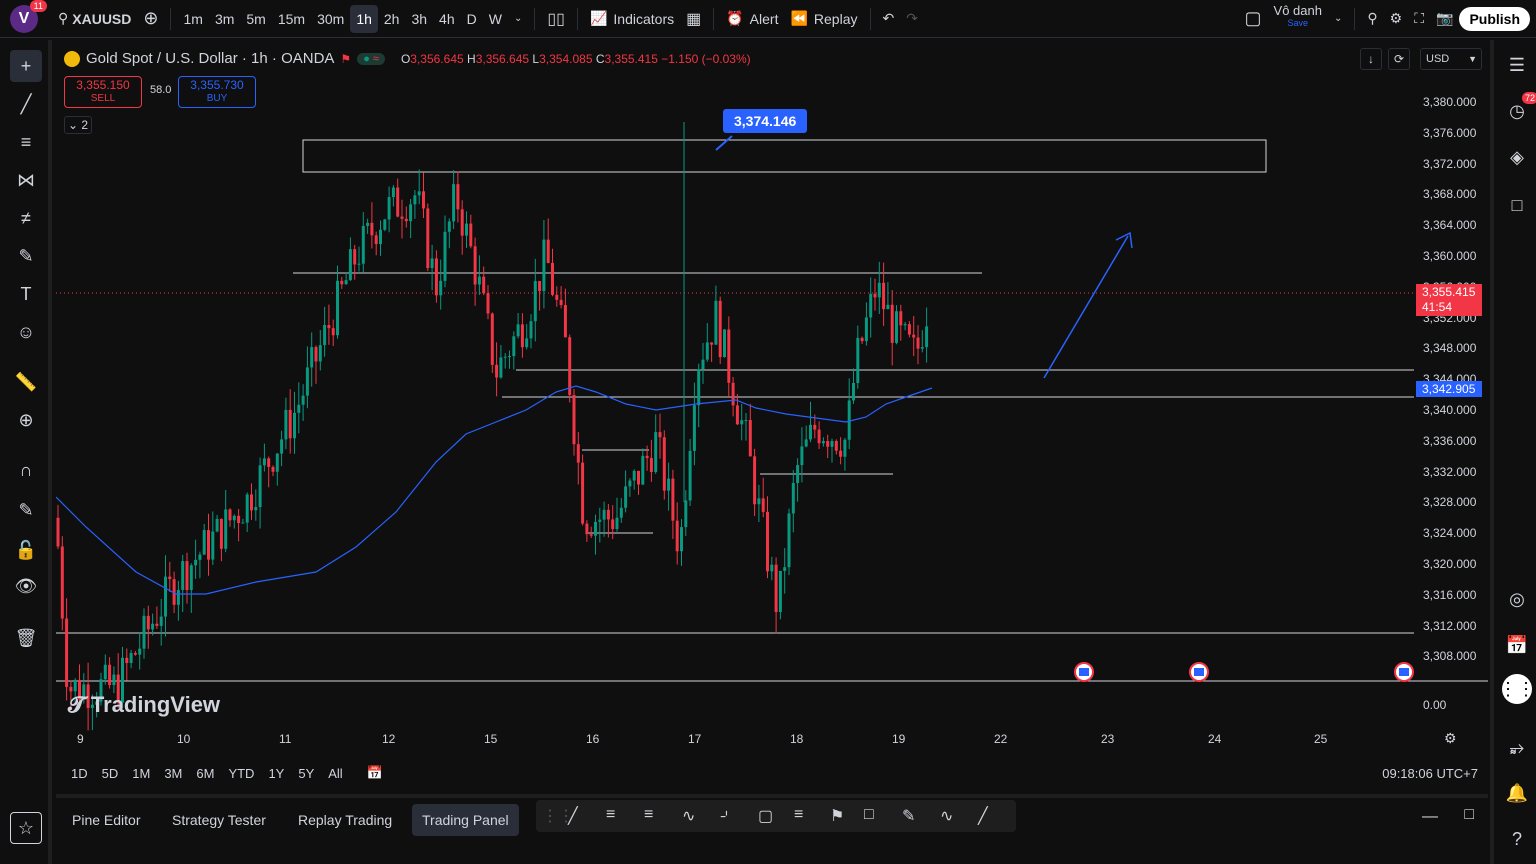  What do you see at coordinates (173, 773) in the screenshot?
I see `range-3m: 3M` at bounding box center [173, 773].